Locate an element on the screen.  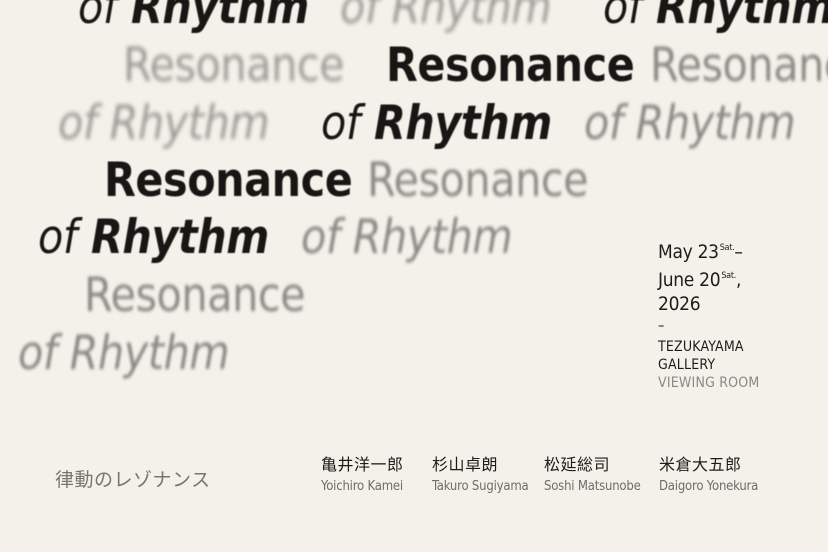
artist-item: 杉山卓朗 Takuro Sugiyama is located at coordinates (480, 475).